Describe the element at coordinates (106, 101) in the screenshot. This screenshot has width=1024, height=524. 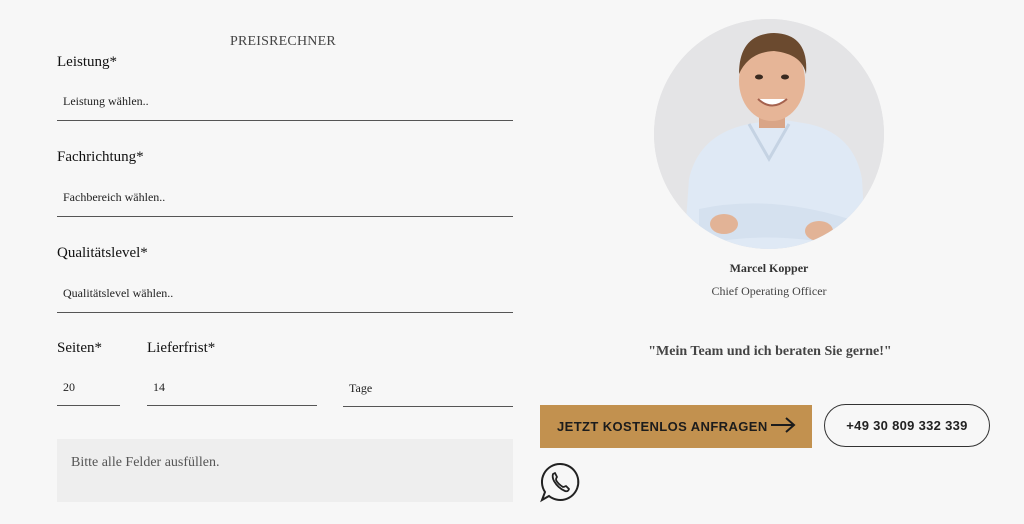
I see `service-select-value: Leistung wählen..` at that location.